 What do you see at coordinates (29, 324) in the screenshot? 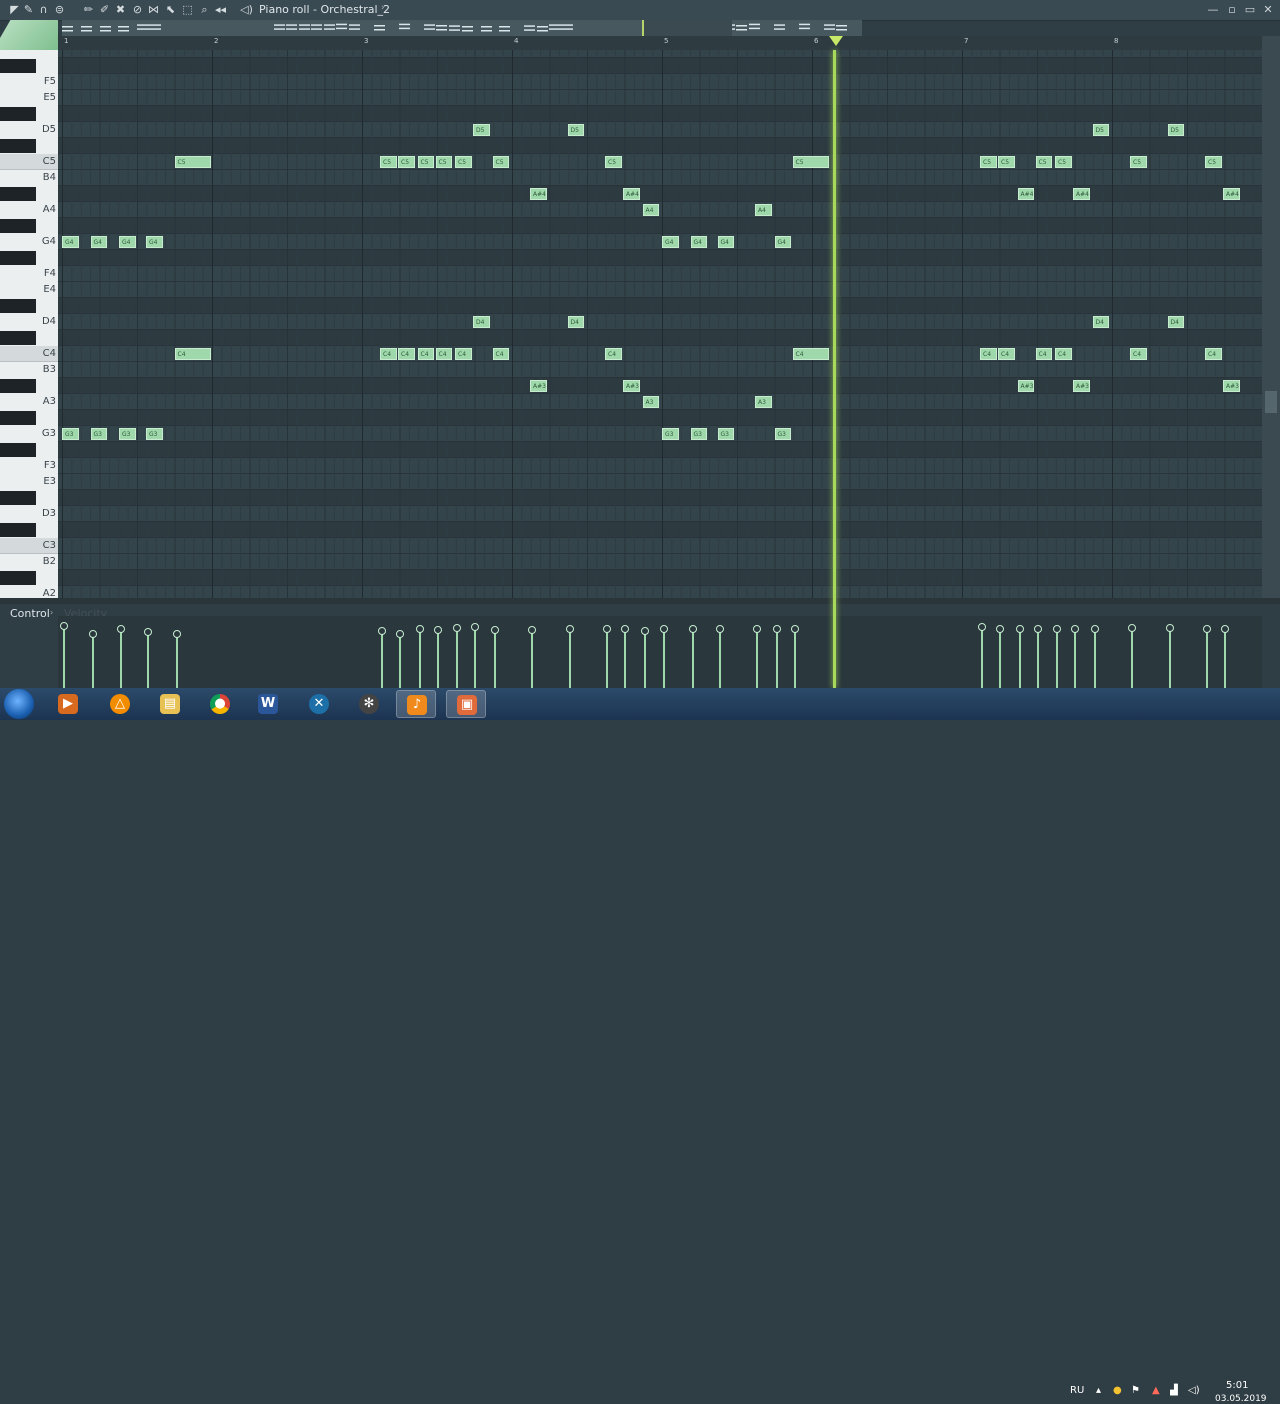
I see `piano-keyboard: F5 E5 D5 C5 B4 A4 G4 F4 E4 D4 C4 B3 A3 G3 F3 E3 D3 C3 B2 A2` at bounding box center [29, 324].